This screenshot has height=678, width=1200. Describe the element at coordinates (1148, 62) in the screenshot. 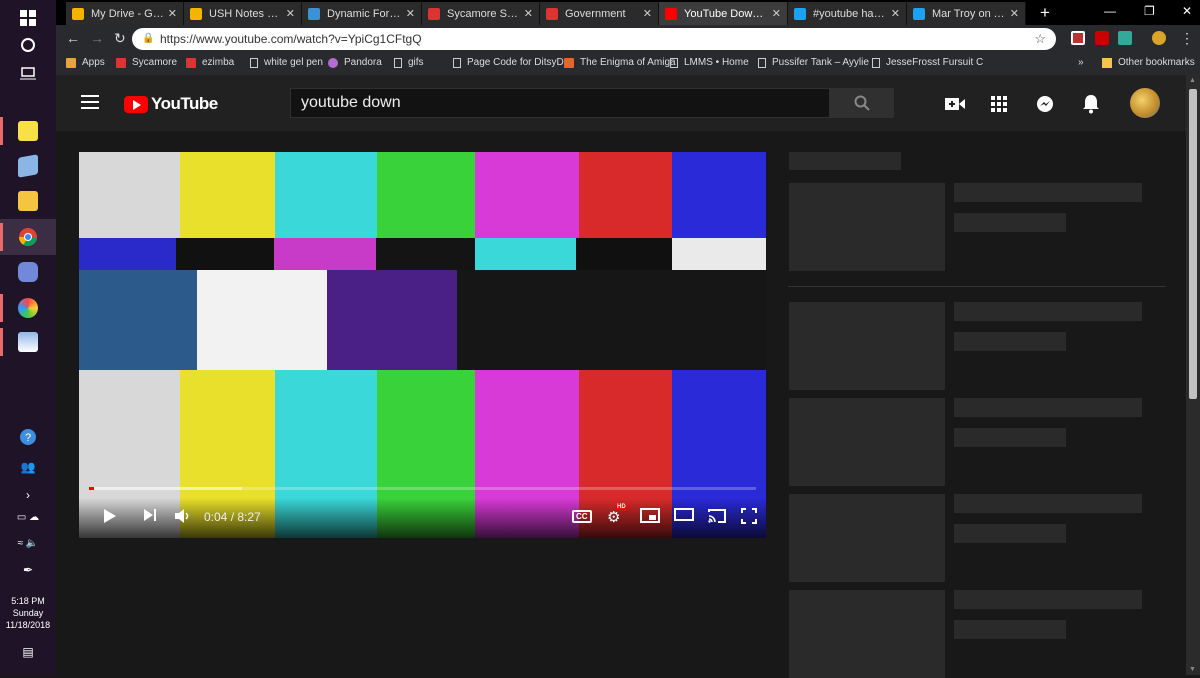

I see `other-bookmarks-folder: Other bookmarks` at that location.